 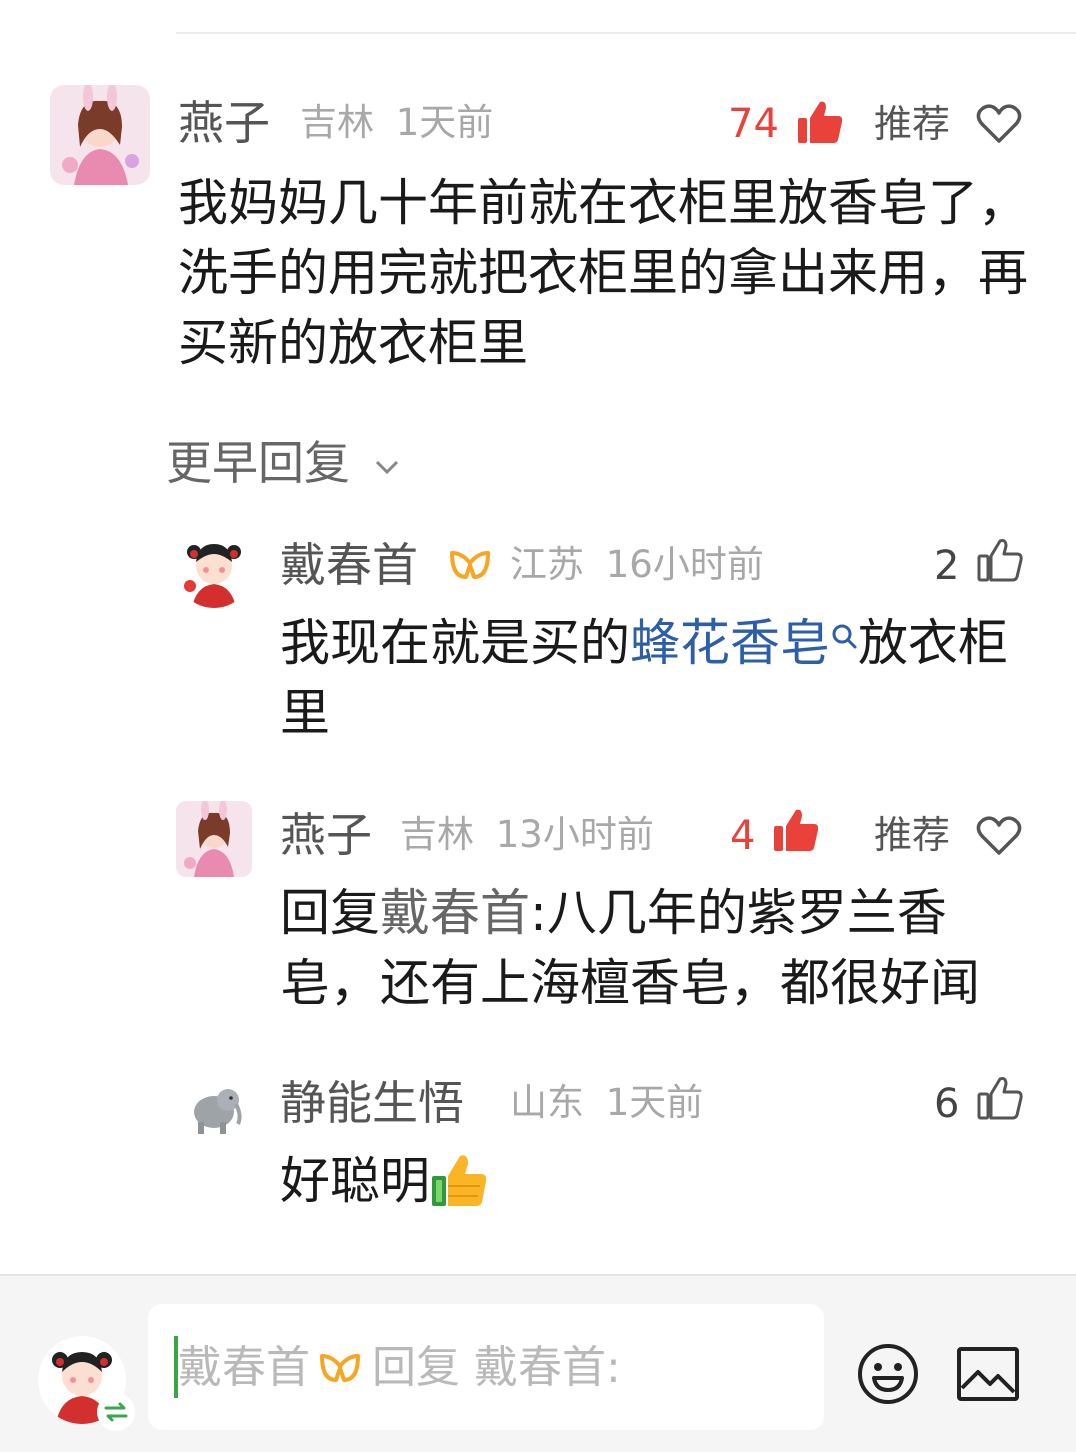 What do you see at coordinates (455, 643) in the screenshot?
I see `reply-text-before: 我现在就是买的` at bounding box center [455, 643].